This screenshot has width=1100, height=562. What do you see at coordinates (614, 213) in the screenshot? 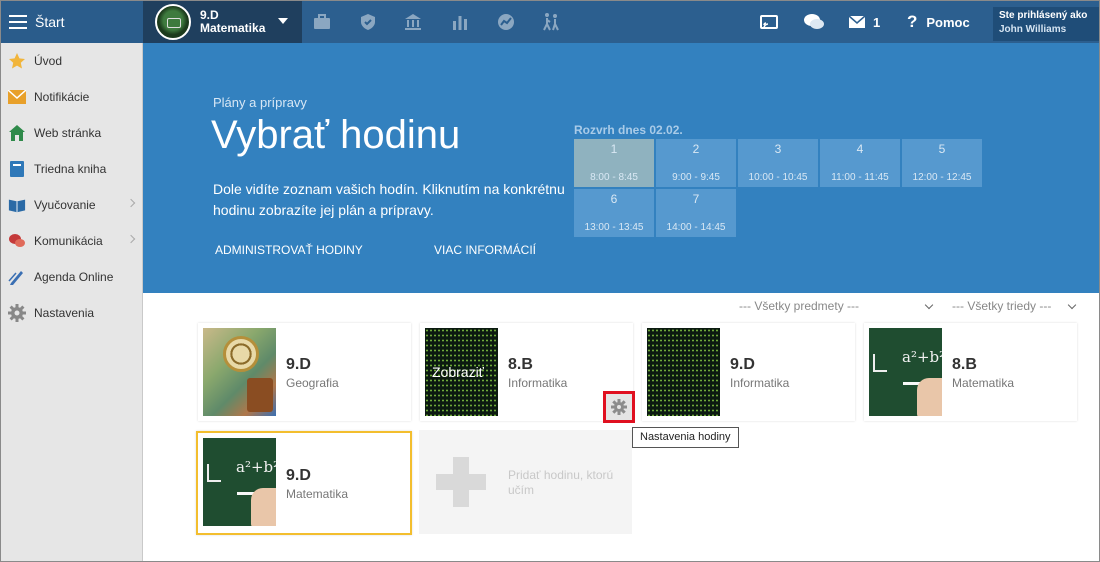
I see `schedule-slot: 6 13:00 - 13:45` at bounding box center [614, 213].